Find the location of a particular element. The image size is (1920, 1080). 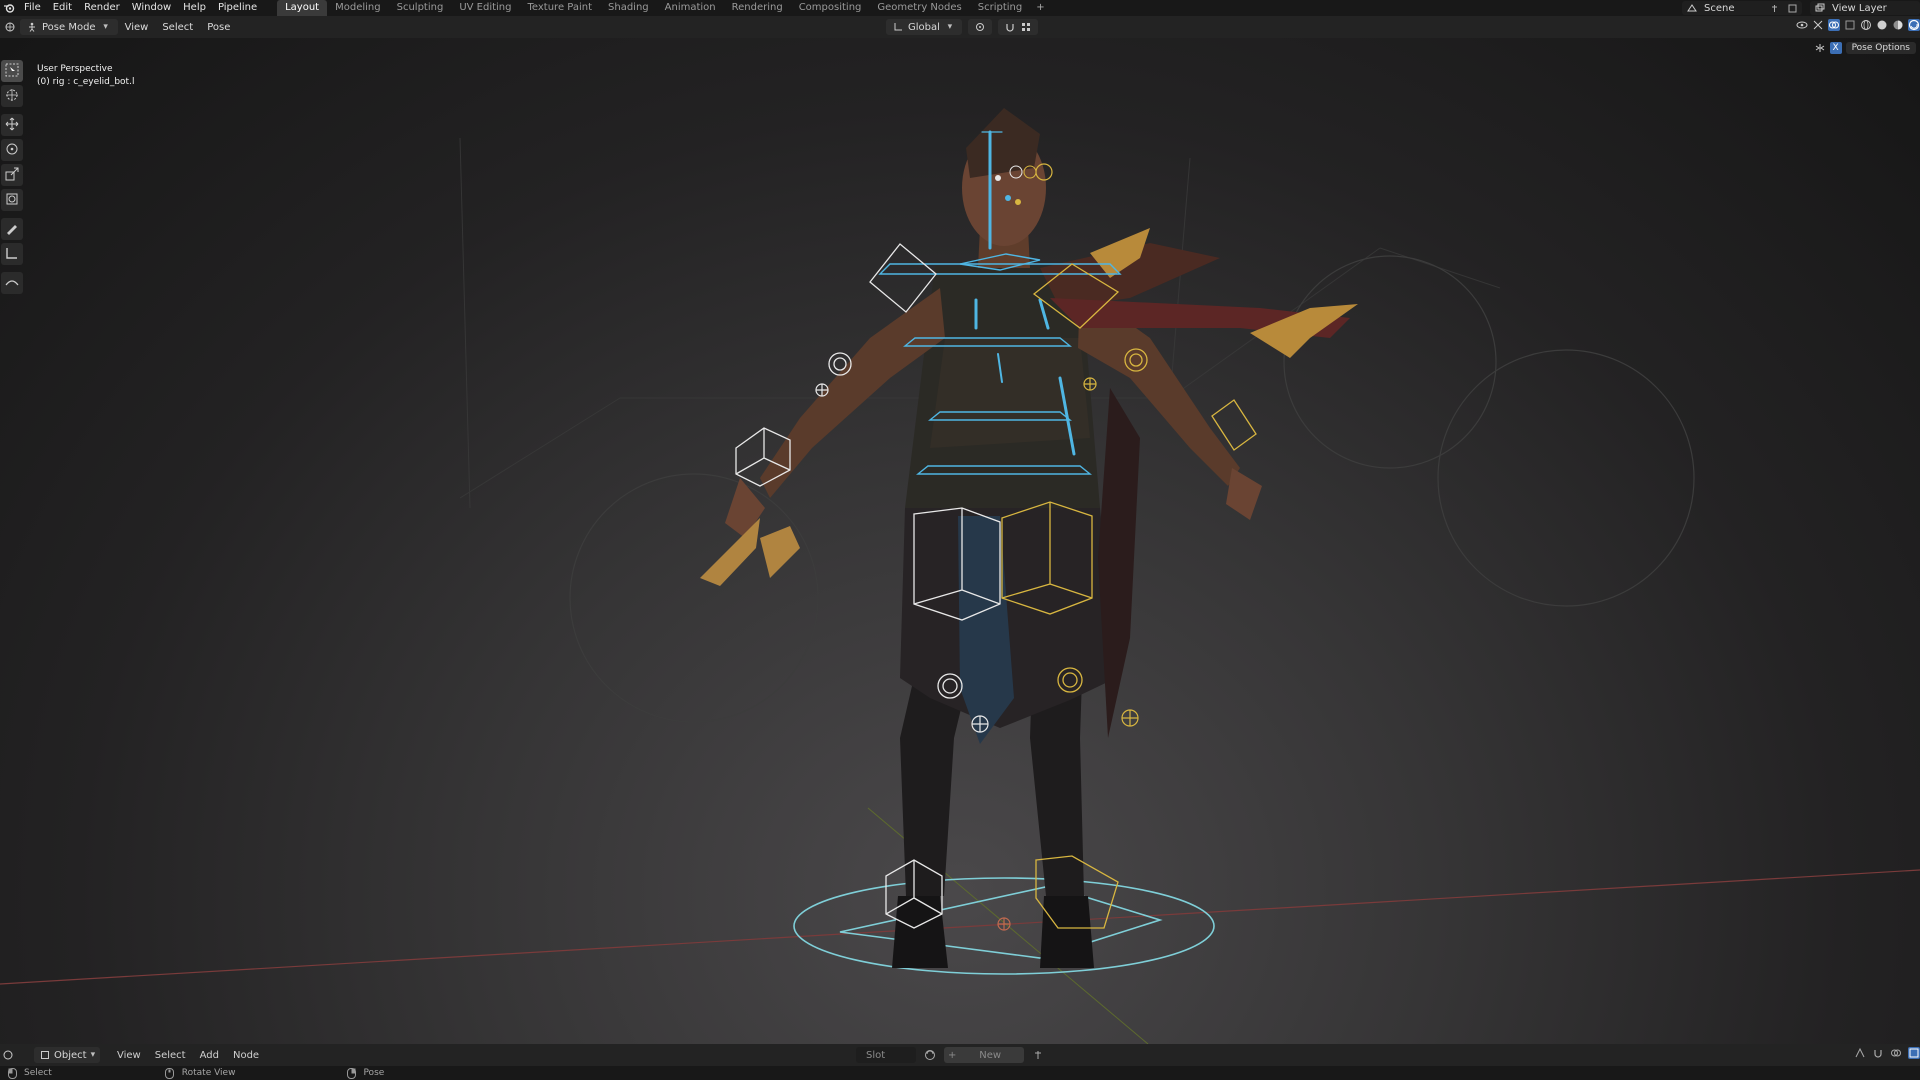

rotate-icon is located at coordinates (12, 150).